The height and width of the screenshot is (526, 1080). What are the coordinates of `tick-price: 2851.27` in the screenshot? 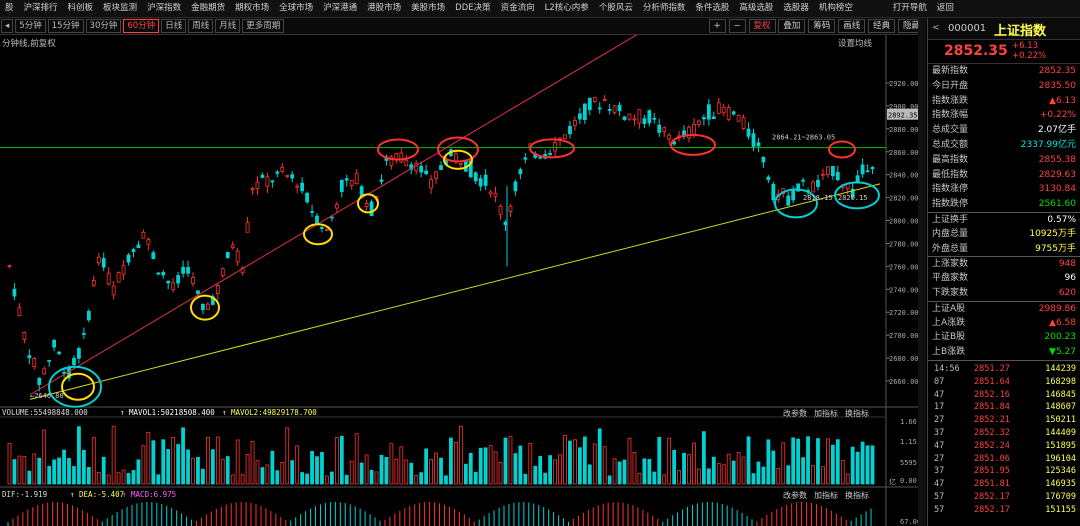 It's located at (992, 368).